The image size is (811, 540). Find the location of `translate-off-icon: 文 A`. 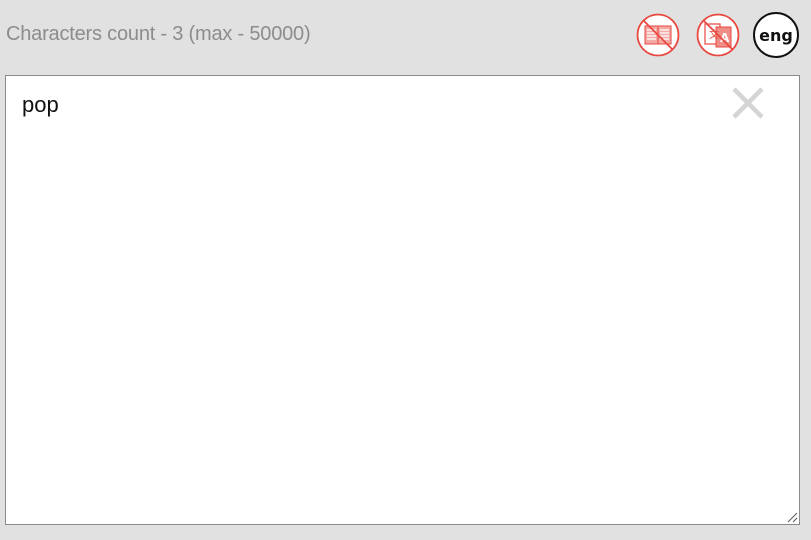

translate-off-icon: 文 A is located at coordinates (718, 35).